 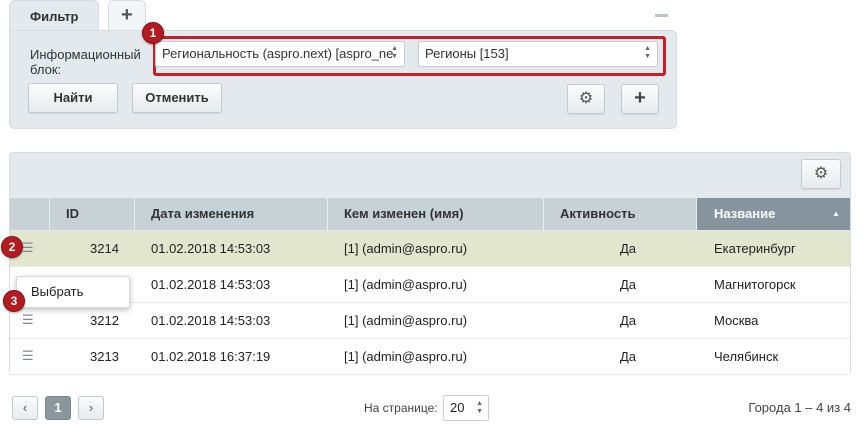 What do you see at coordinates (836, 213) in the screenshot?
I see `sort-ascending-icon: ▲` at bounding box center [836, 213].